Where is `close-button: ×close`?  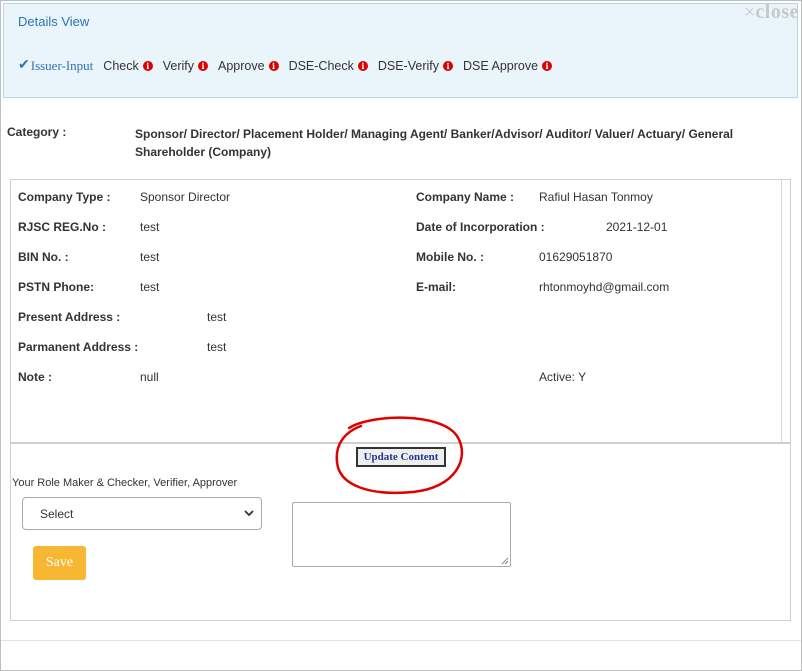 close-button: ×close is located at coordinates (771, 12).